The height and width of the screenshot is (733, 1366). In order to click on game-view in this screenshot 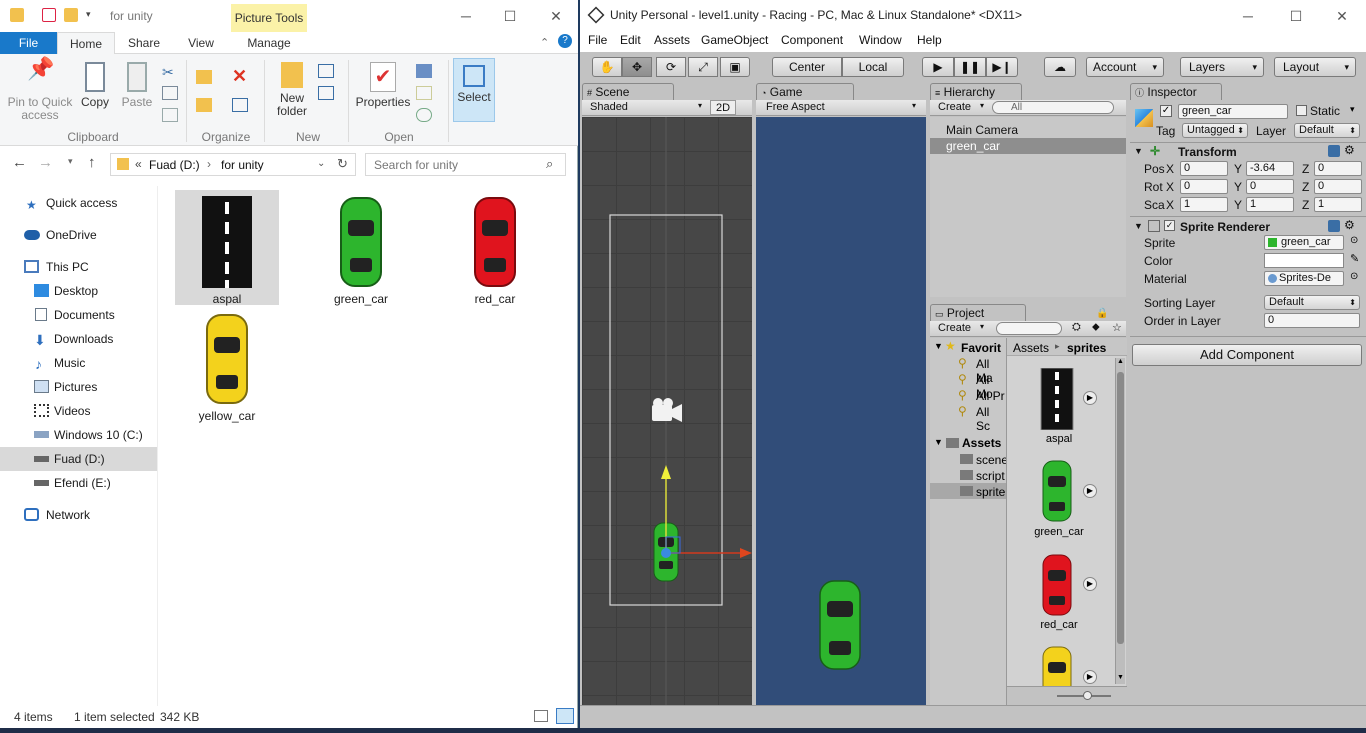, I will do `click(841, 411)`.